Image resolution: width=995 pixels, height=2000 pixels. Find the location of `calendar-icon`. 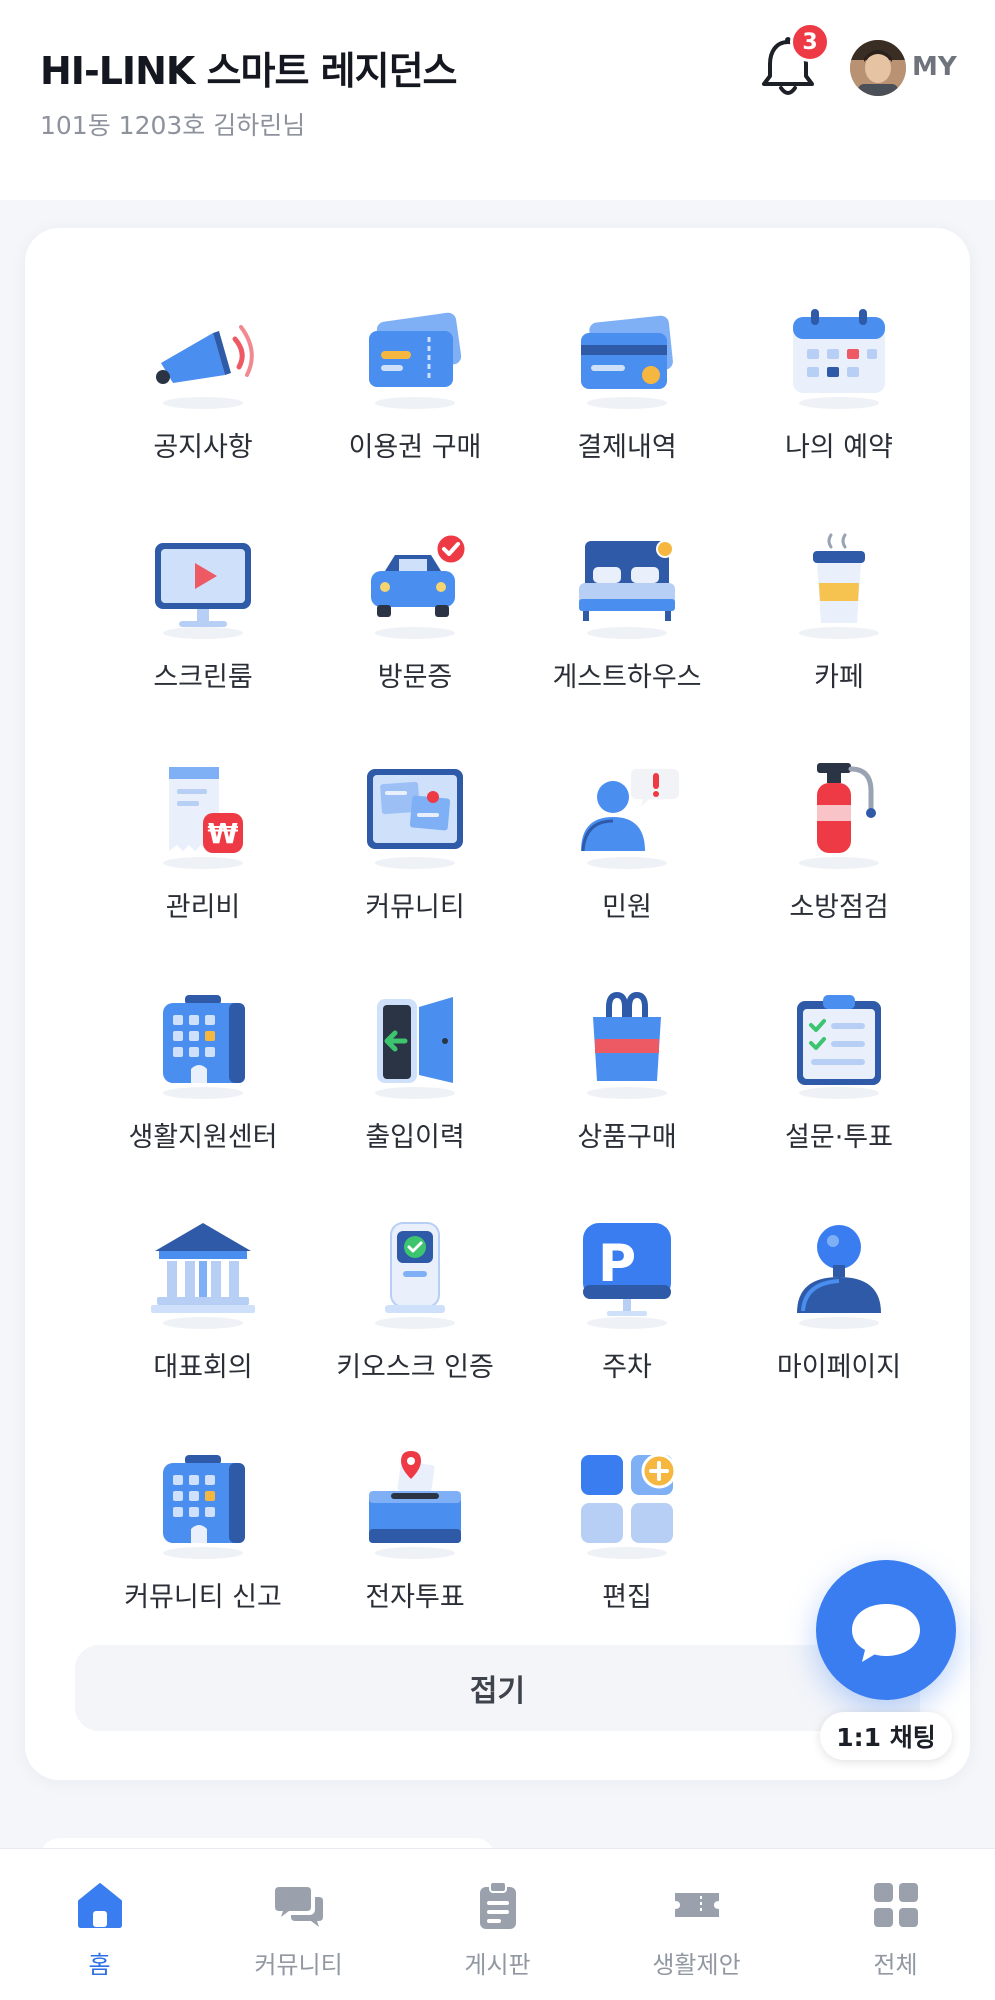

calendar-icon is located at coordinates (839, 359).